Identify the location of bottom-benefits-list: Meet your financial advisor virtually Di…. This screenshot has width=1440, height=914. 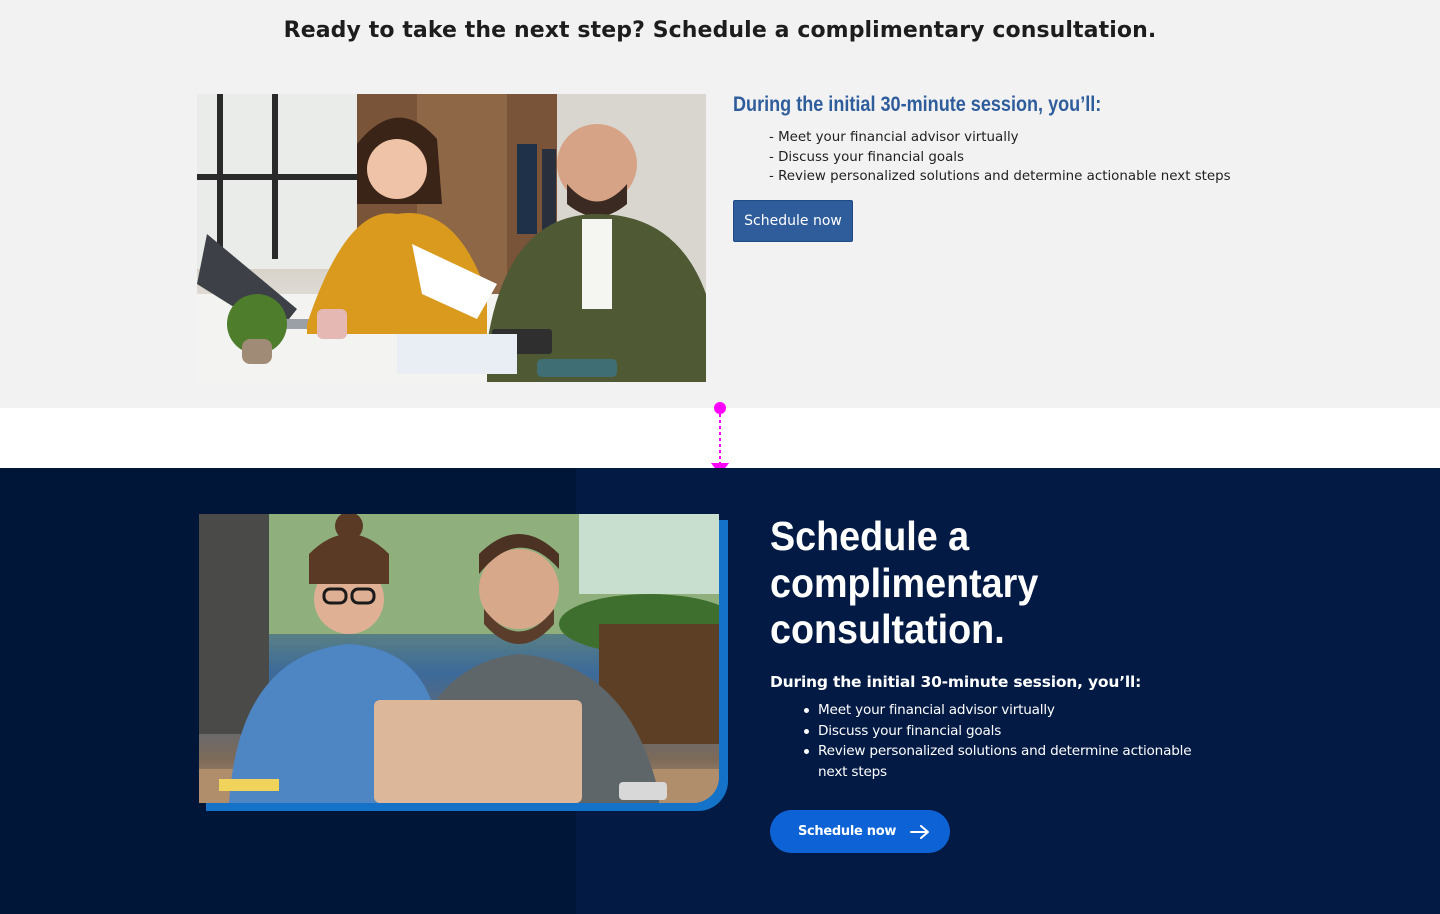
(1002, 741).